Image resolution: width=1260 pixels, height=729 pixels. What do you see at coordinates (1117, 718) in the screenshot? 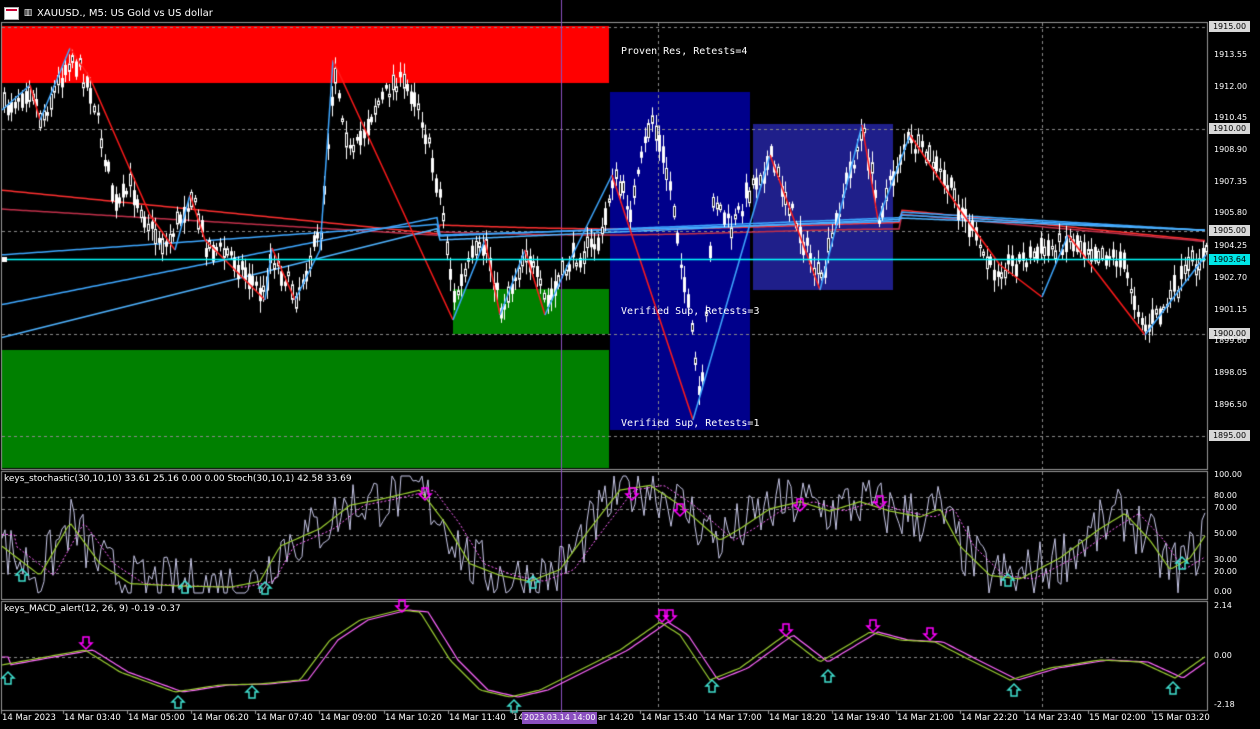
I see `time-label: 15 Mar 02:00` at bounding box center [1117, 718].